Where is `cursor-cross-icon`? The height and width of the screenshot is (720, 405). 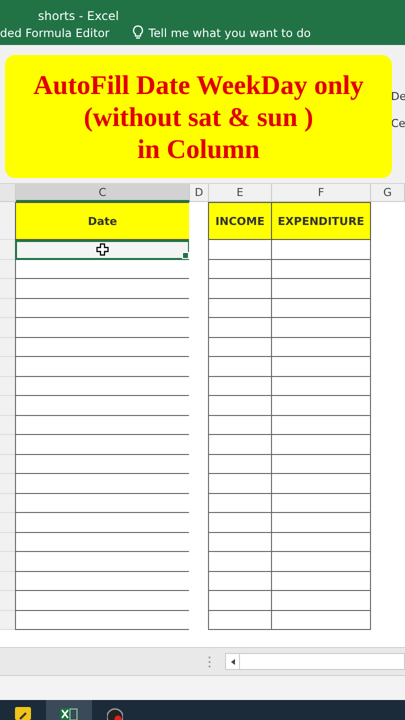 cursor-cross-icon is located at coordinates (102, 249).